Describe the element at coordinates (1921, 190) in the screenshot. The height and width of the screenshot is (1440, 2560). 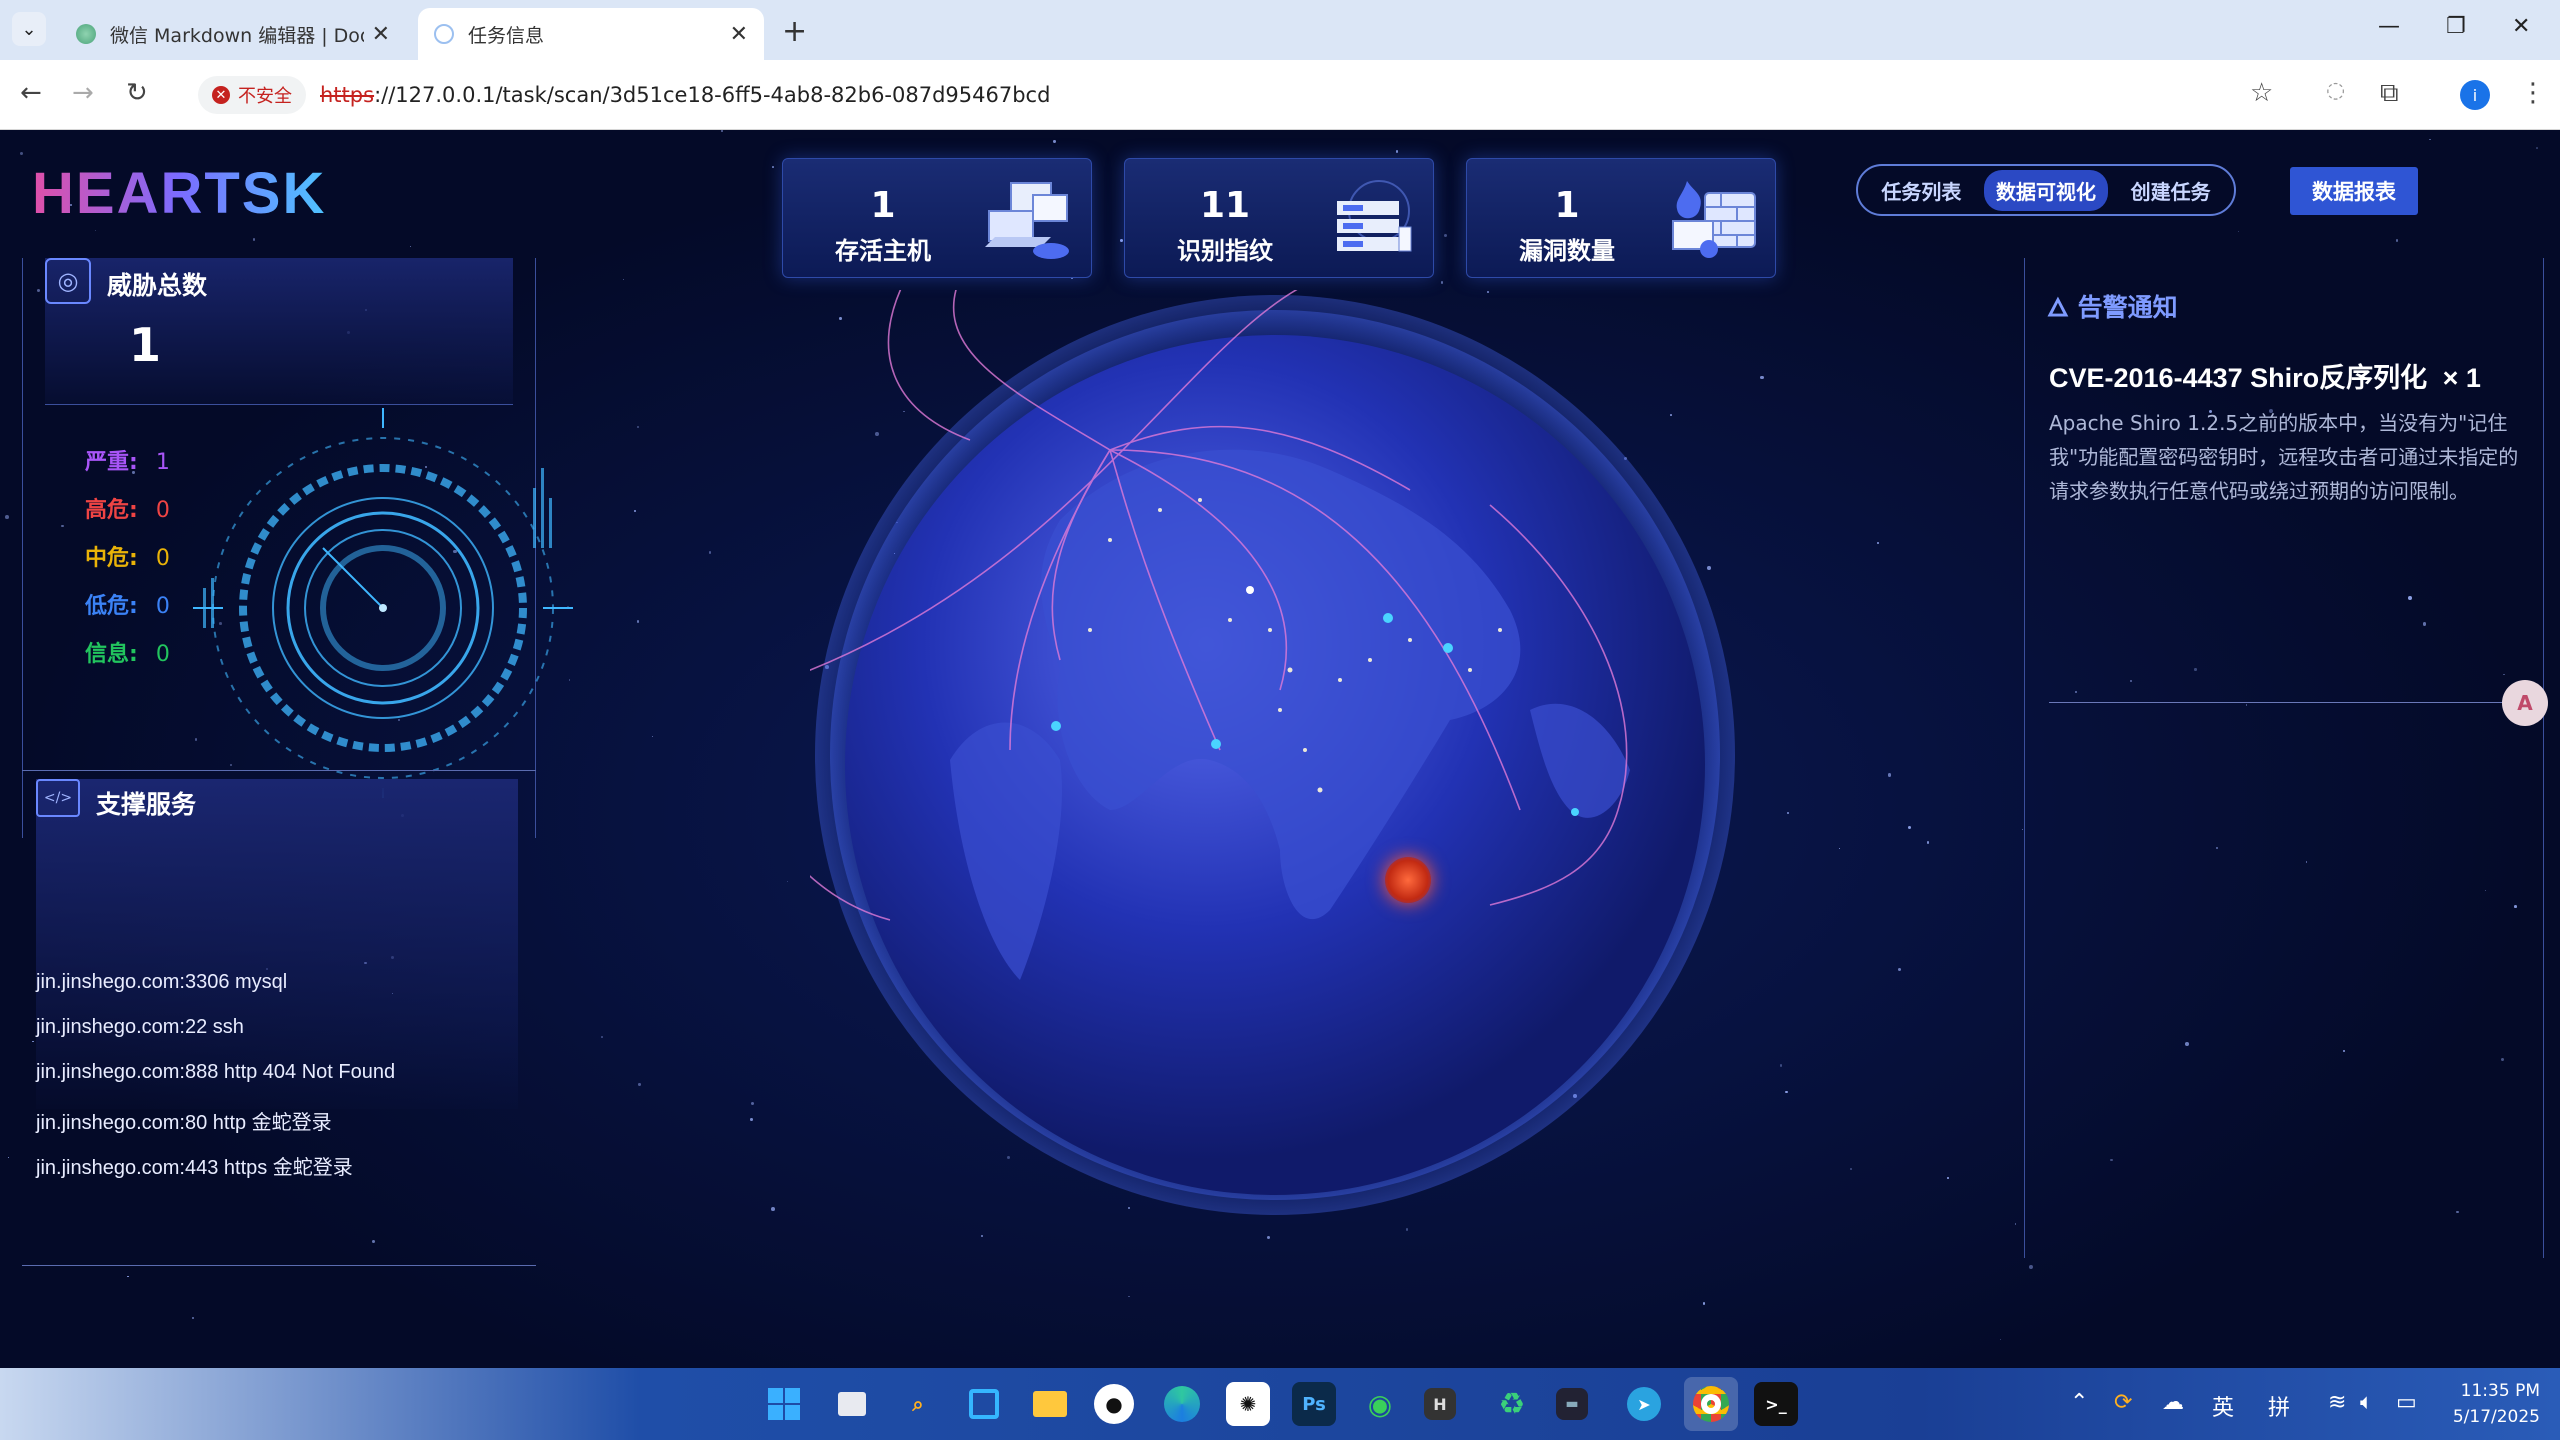
I see `nav-task-list: 任务列表` at that location.